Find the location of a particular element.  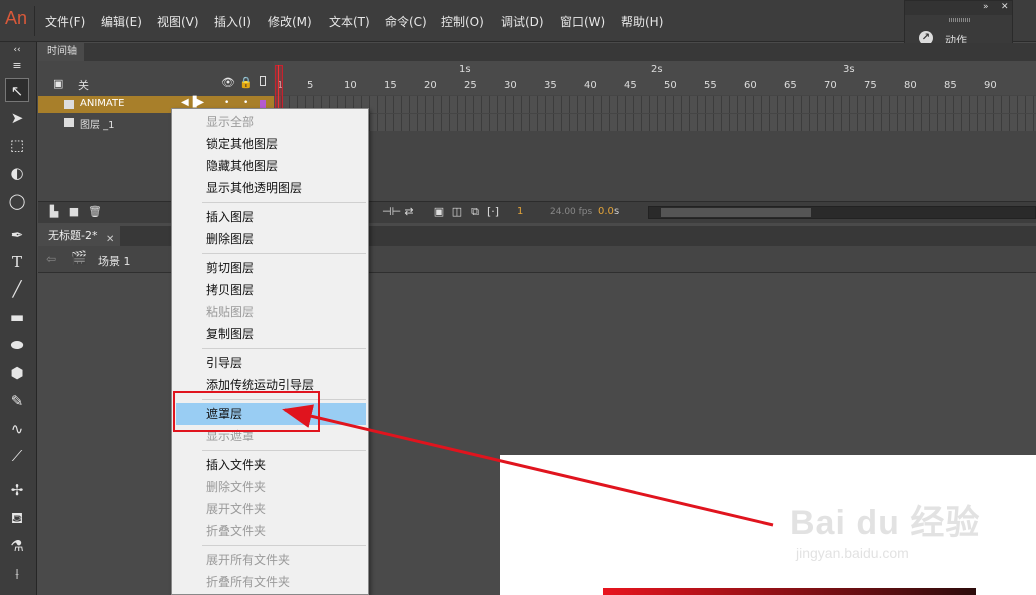

watermark-sub: jingyan.baidu.com is located at coordinates (852, 553).